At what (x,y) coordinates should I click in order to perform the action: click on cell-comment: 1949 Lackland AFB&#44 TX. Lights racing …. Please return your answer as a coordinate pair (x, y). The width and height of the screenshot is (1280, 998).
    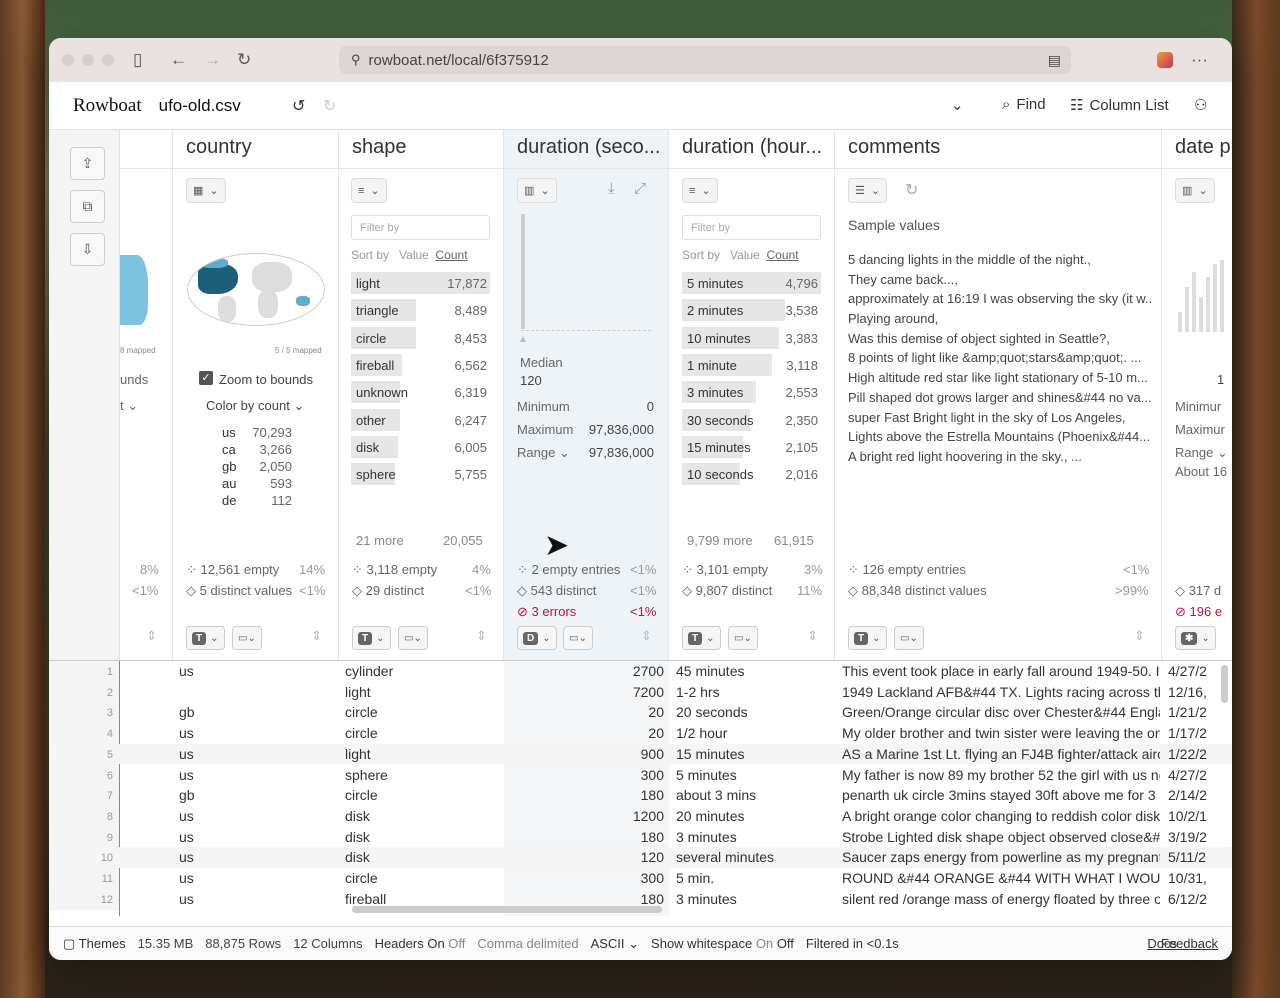
    Looking at the image, I should click on (1001, 692).